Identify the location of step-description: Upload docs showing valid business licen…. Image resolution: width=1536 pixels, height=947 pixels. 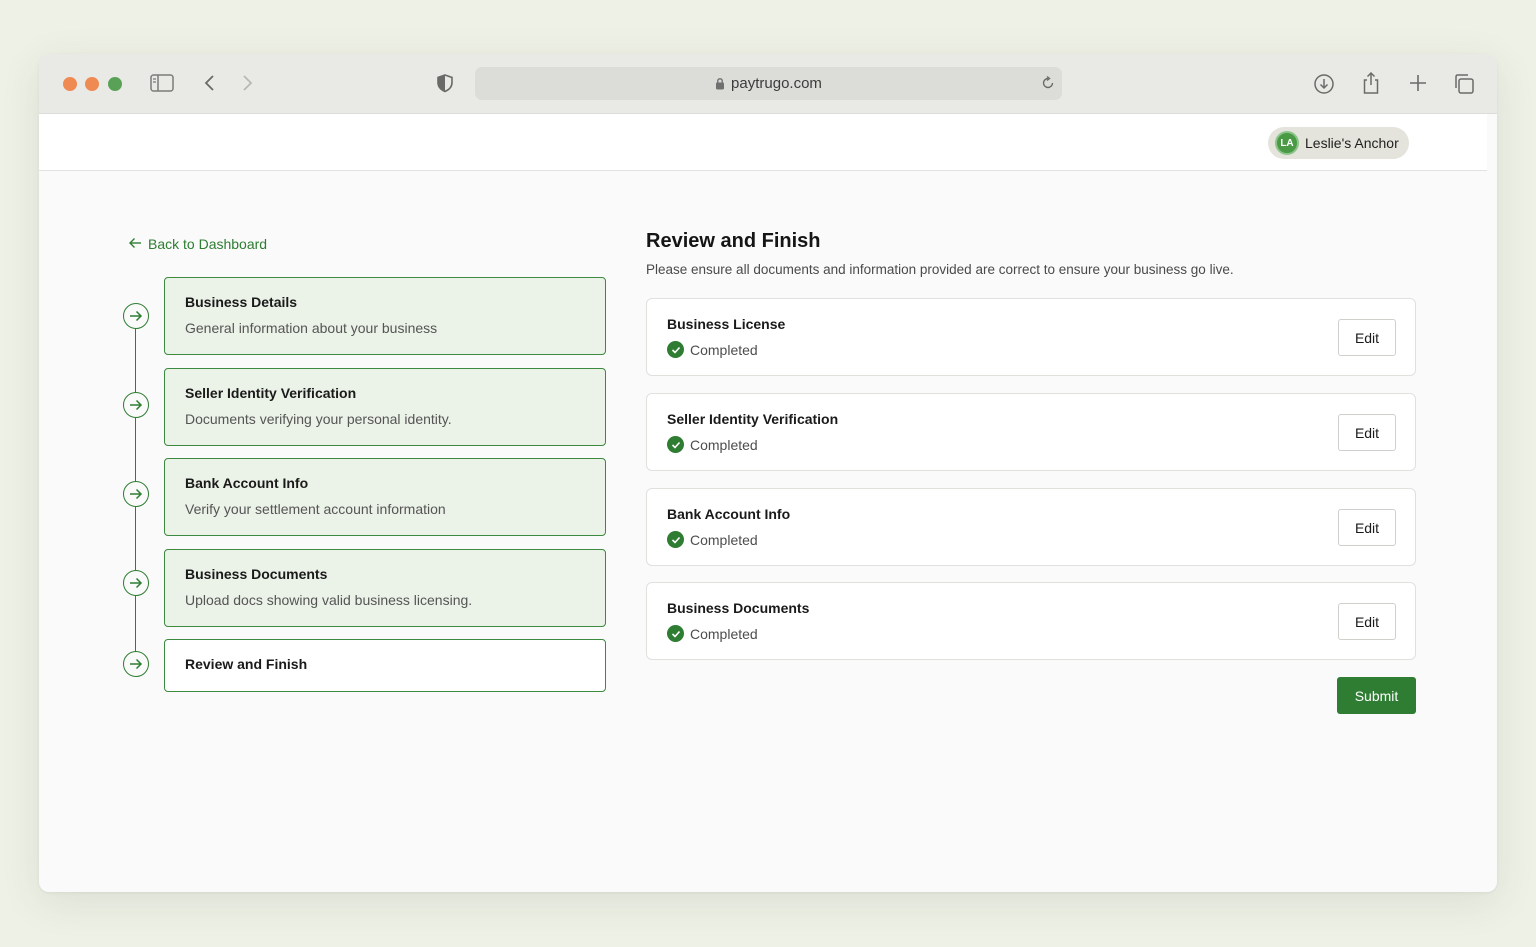
(329, 600).